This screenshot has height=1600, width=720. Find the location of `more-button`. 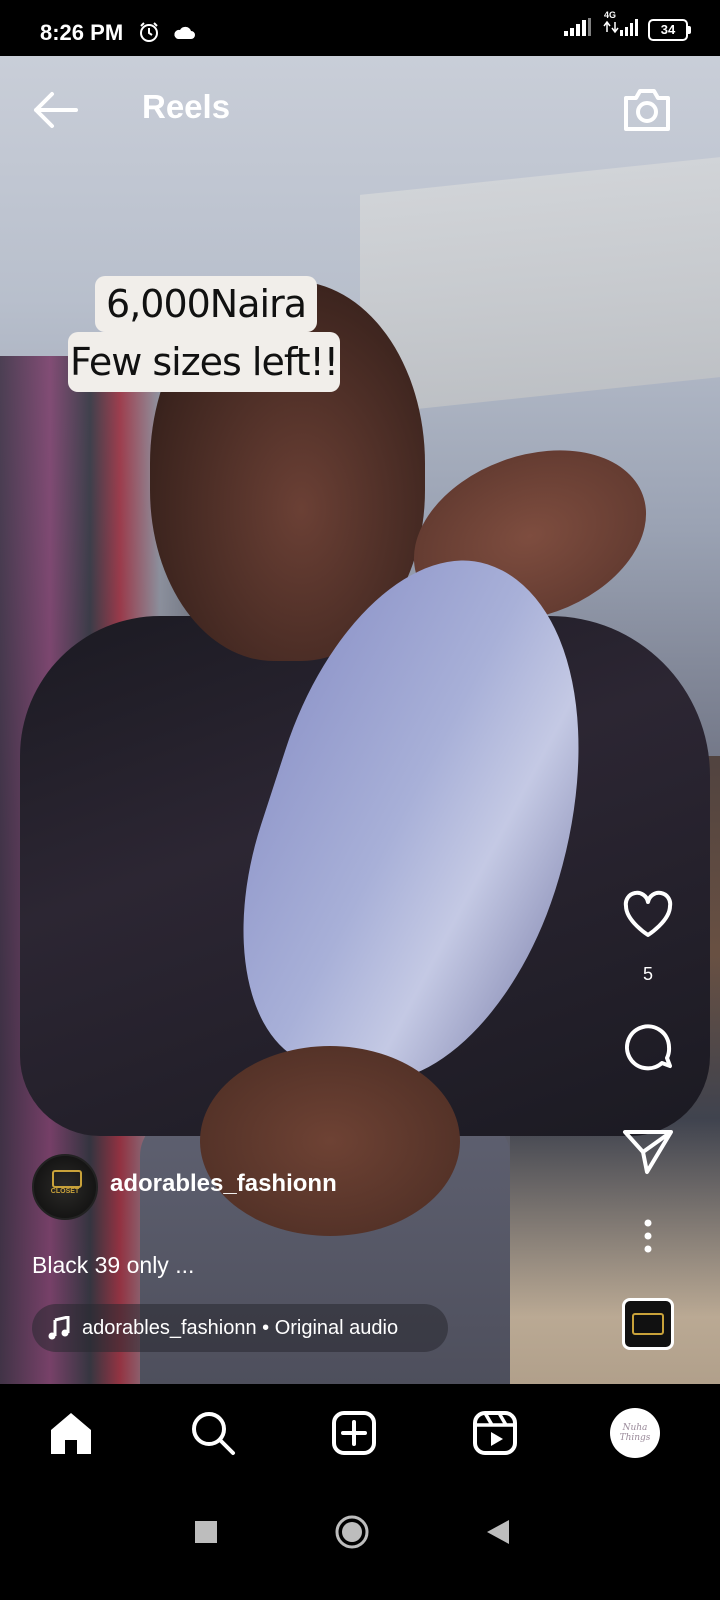

more-button is located at coordinates (648, 1236).